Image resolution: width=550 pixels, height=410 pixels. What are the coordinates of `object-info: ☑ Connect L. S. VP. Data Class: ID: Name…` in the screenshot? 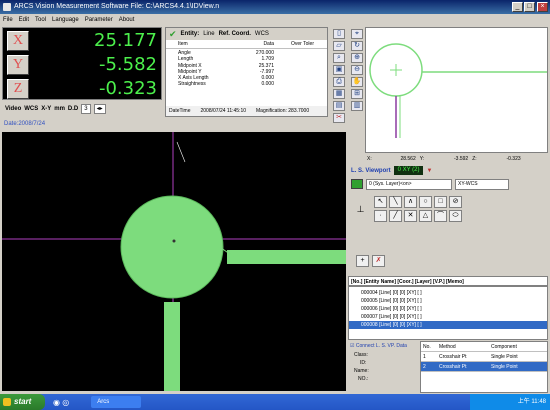 It's located at (384, 367).